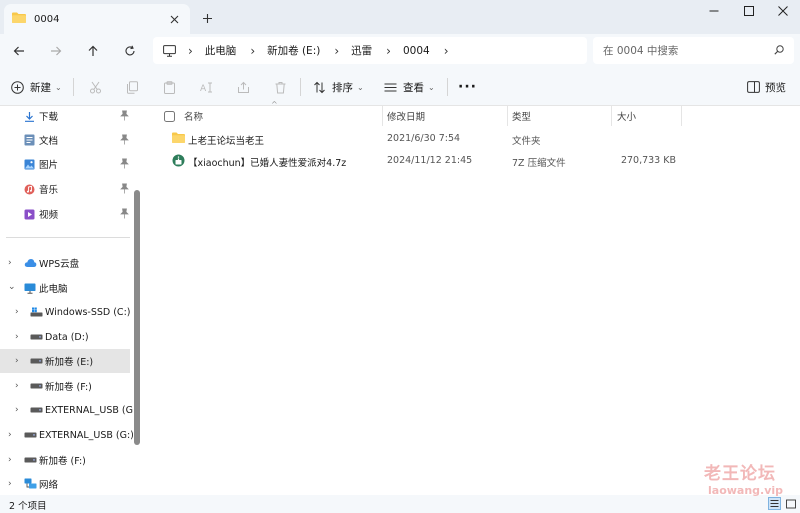  I want to click on forward-button, so click(56, 51).